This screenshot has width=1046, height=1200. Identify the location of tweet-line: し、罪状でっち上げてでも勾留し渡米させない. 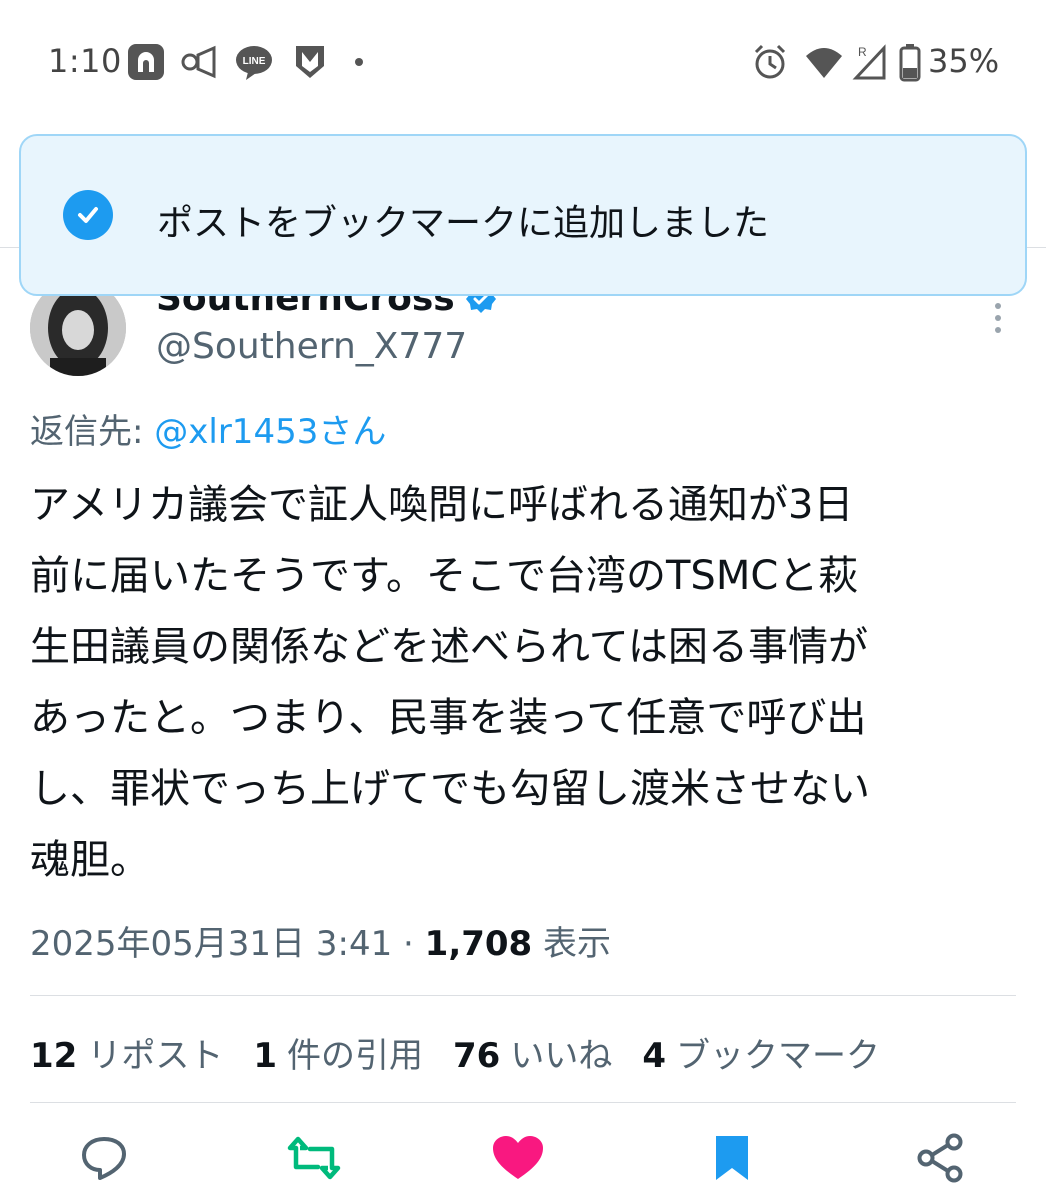
(450, 789).